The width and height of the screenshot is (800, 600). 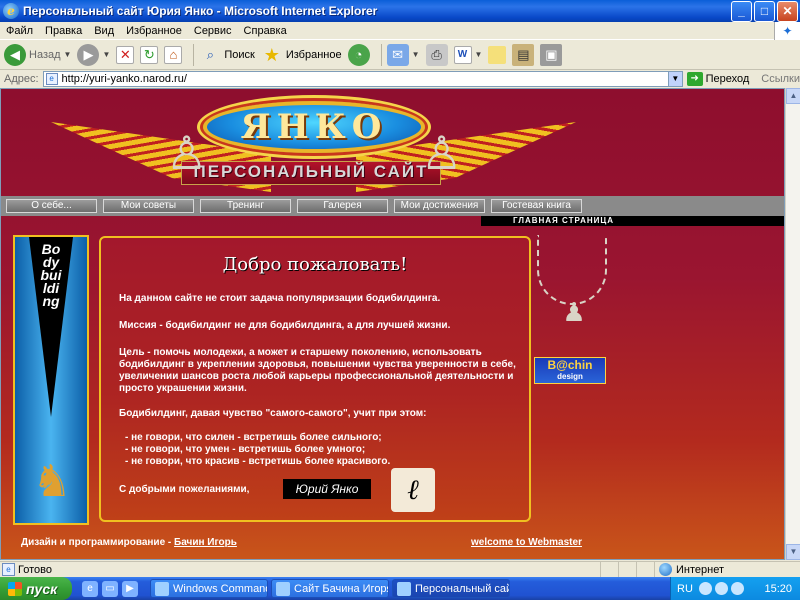 What do you see at coordinates (88, 54) in the screenshot?
I see `forward-arrow-icon: ▶` at bounding box center [88, 54].